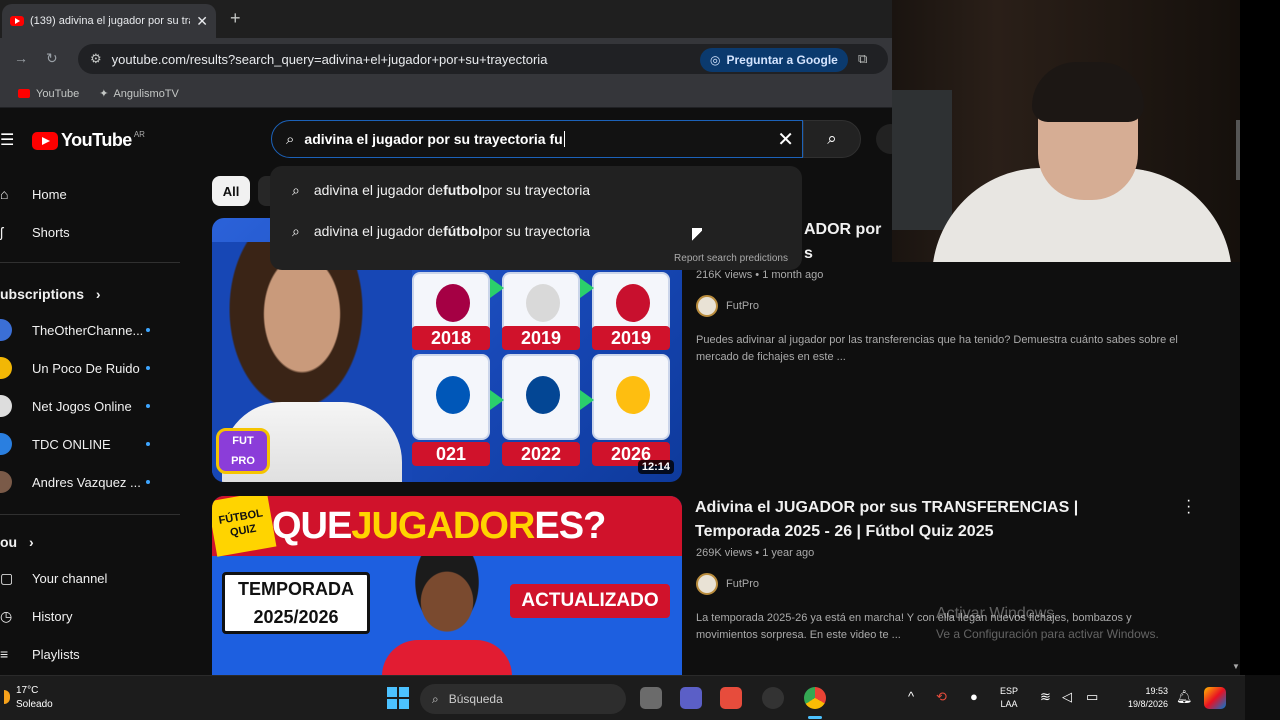 Image resolution: width=1280 pixels, height=720 pixels. Describe the element at coordinates (70, 578) in the screenshot. I see `sidebar-item-label: Your channel` at that location.